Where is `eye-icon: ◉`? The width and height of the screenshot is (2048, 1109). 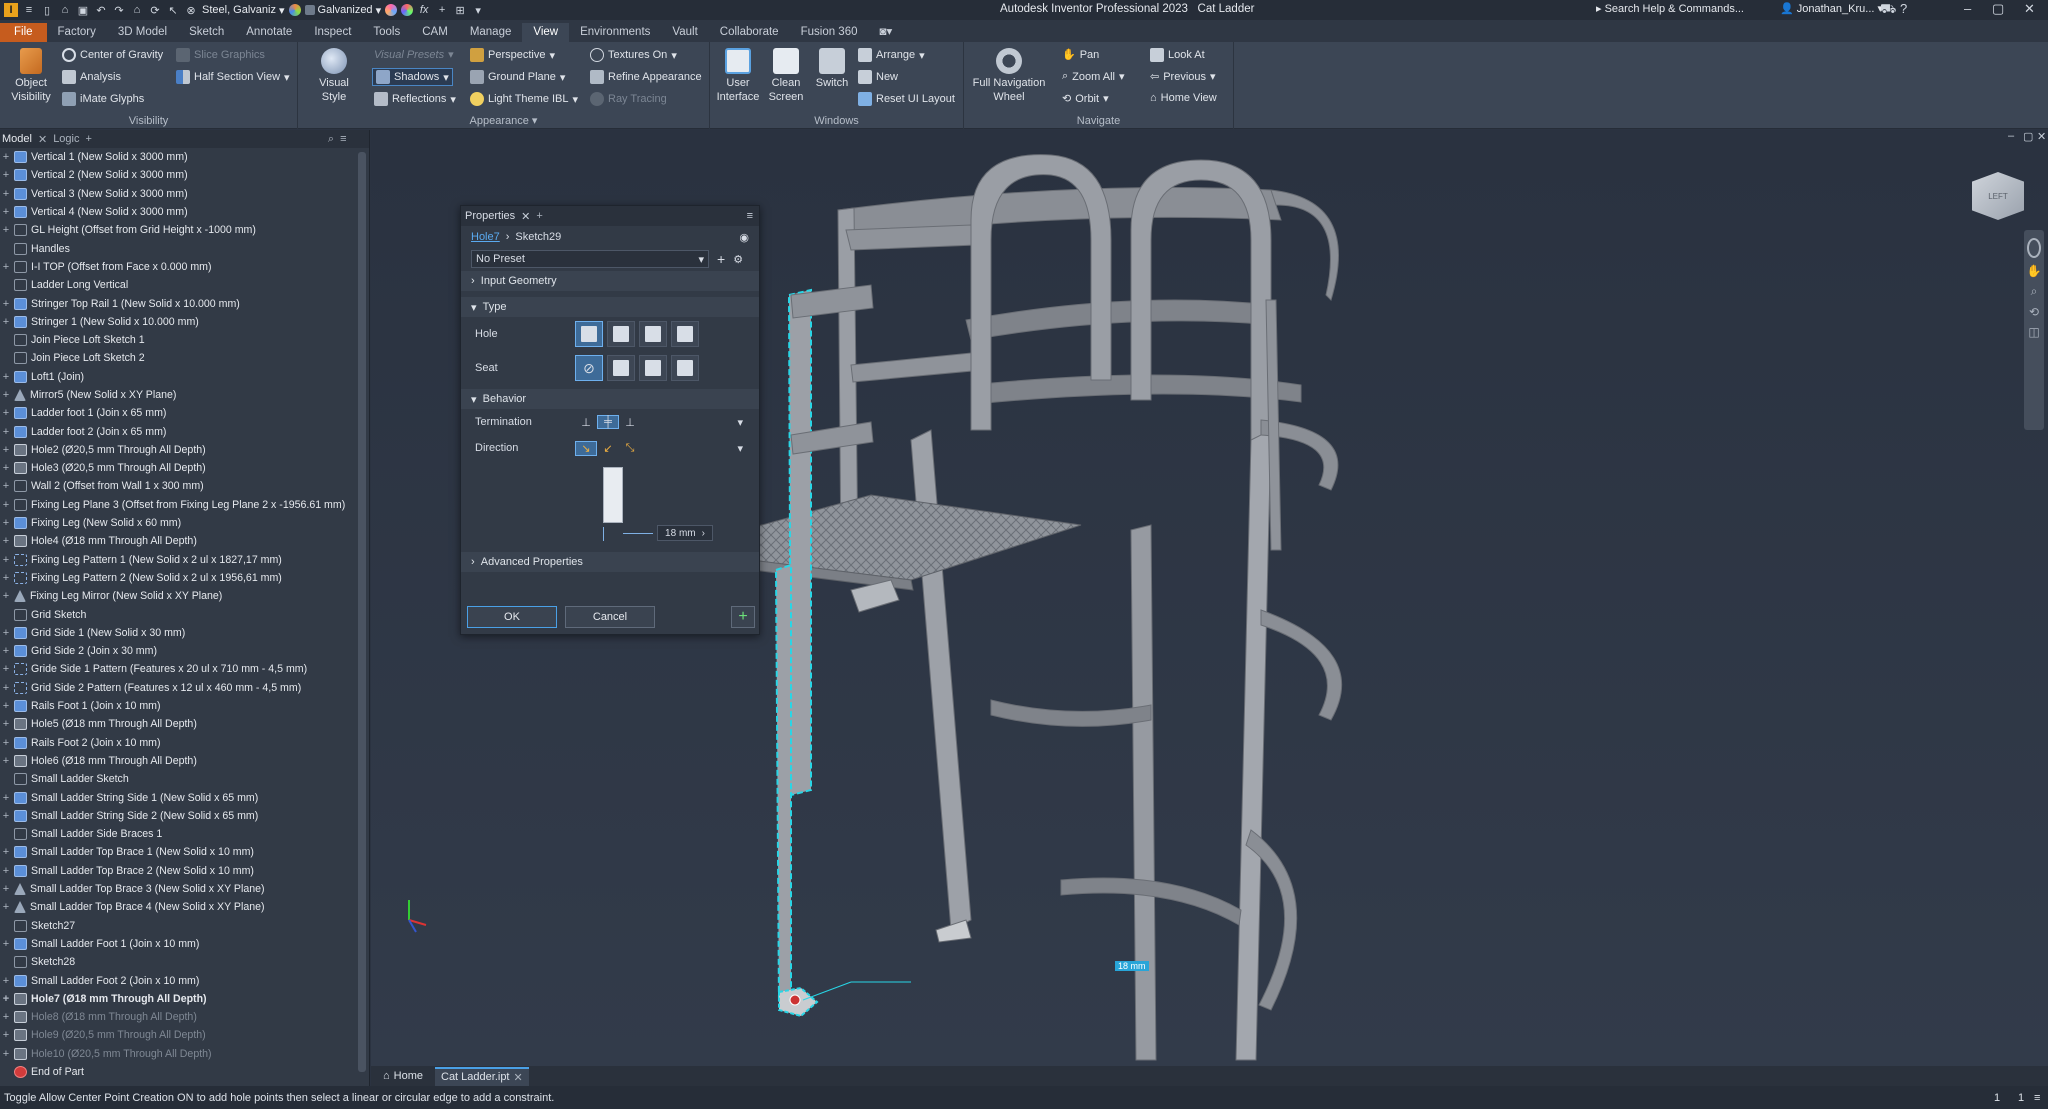
eye-icon: ◉ is located at coordinates (744, 237).